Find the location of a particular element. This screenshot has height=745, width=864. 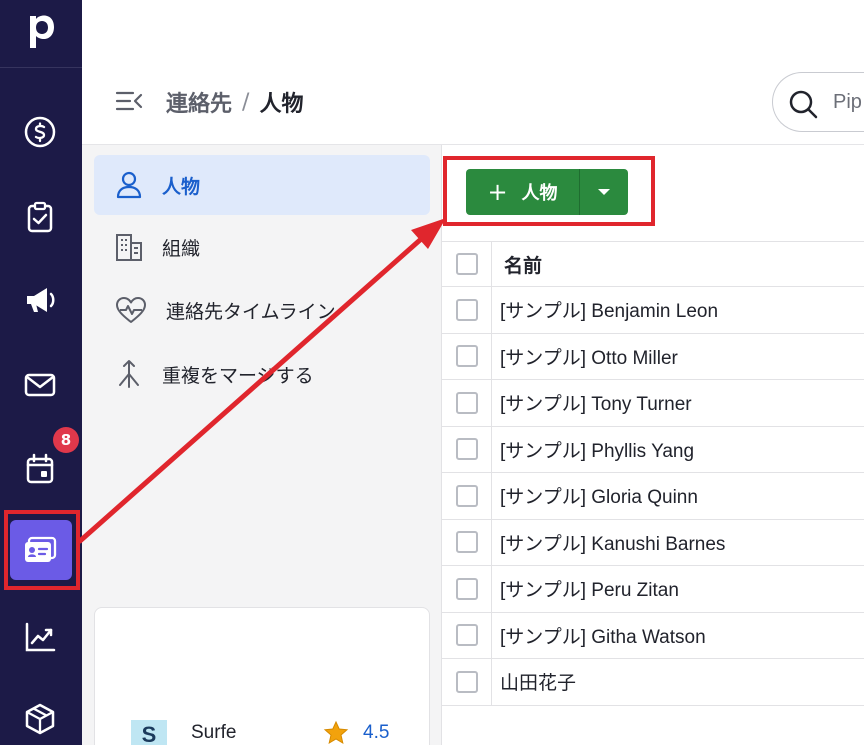

person-name: [サンプル] Phyllis Yang is located at coordinates (593, 449).